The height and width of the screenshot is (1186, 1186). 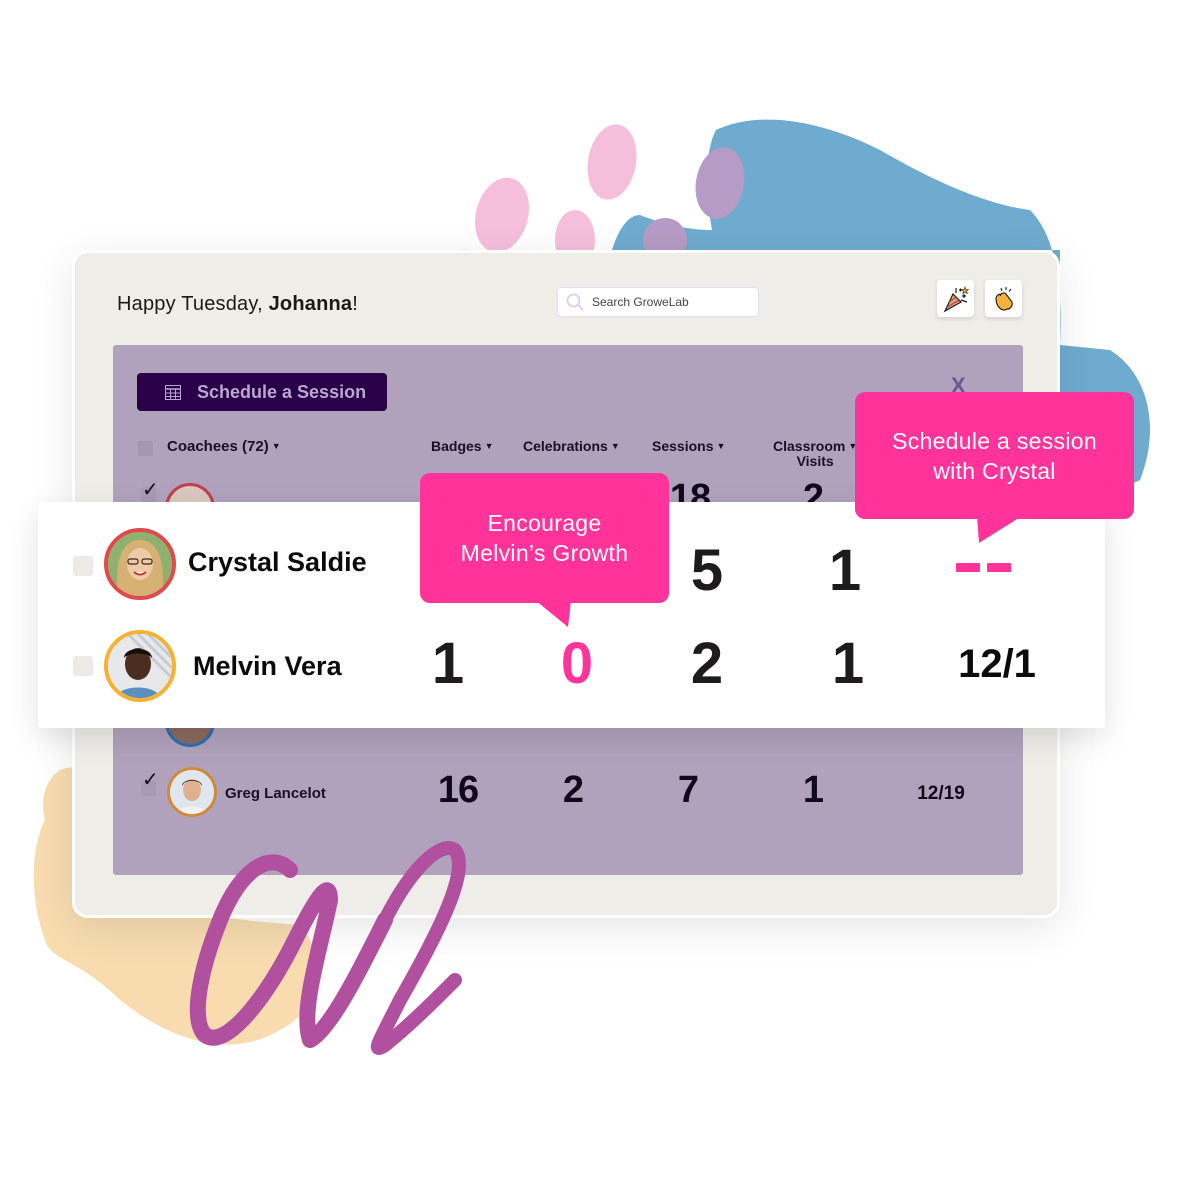 What do you see at coordinates (994, 455) in the screenshot?
I see `schedule-tooltip: Schedule a session with Crystal` at bounding box center [994, 455].